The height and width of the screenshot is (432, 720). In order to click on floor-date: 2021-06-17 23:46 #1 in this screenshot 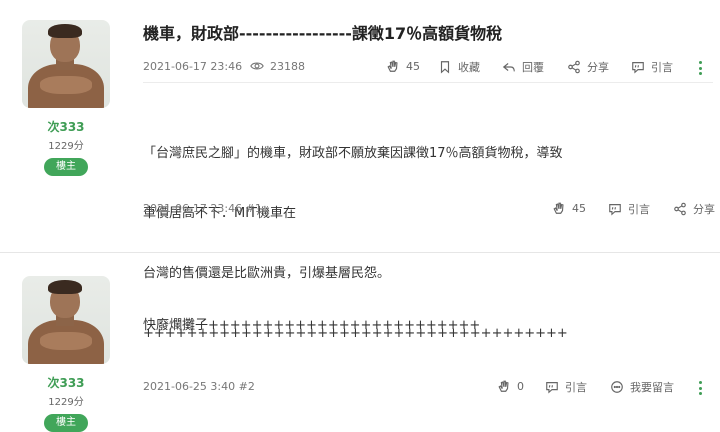, I will do `click(202, 208)`.